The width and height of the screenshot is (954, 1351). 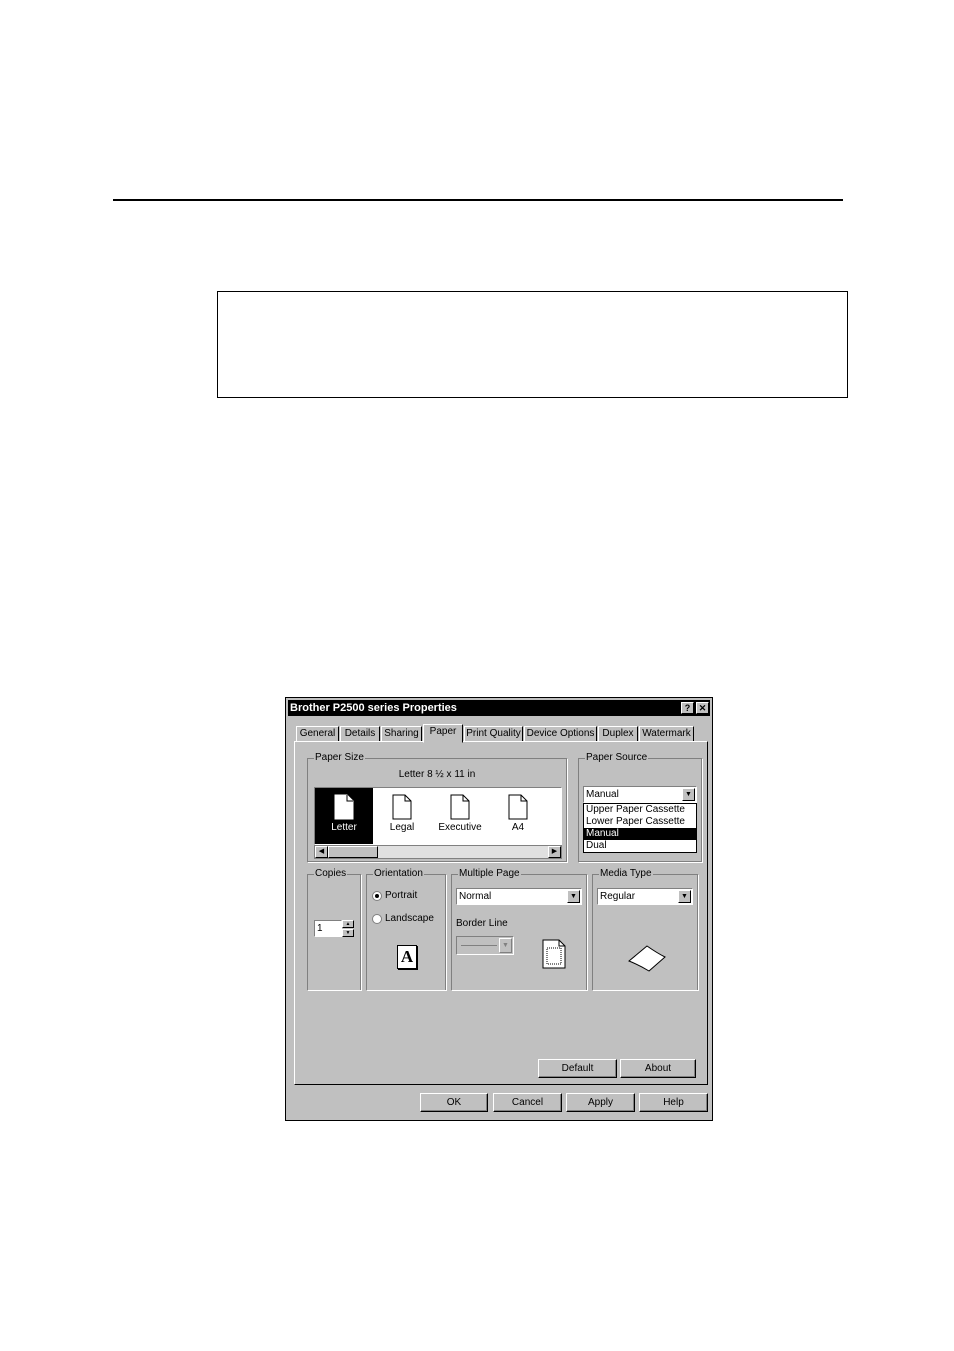 What do you see at coordinates (602, 794) in the screenshot?
I see `paper-source-value: Manual` at bounding box center [602, 794].